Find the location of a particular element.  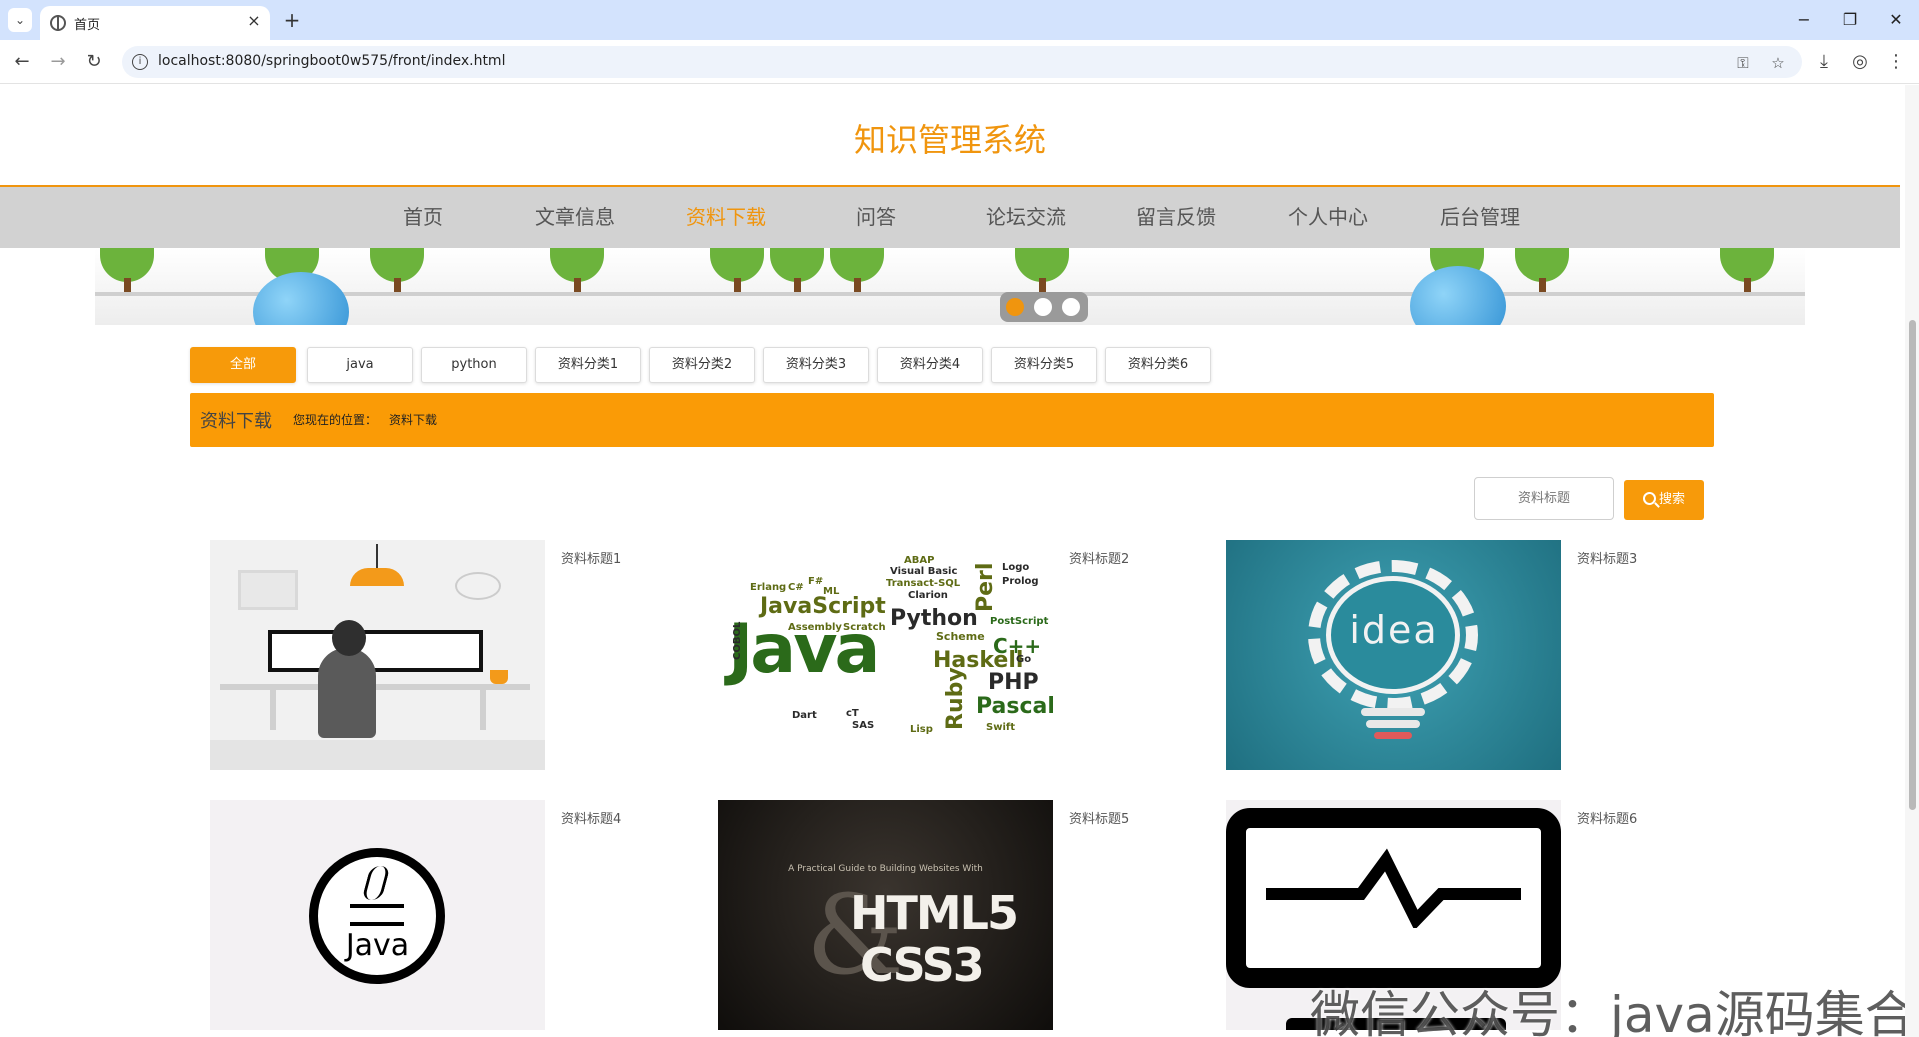

word-cloud-word: ABAP is located at coordinates (919, 560).